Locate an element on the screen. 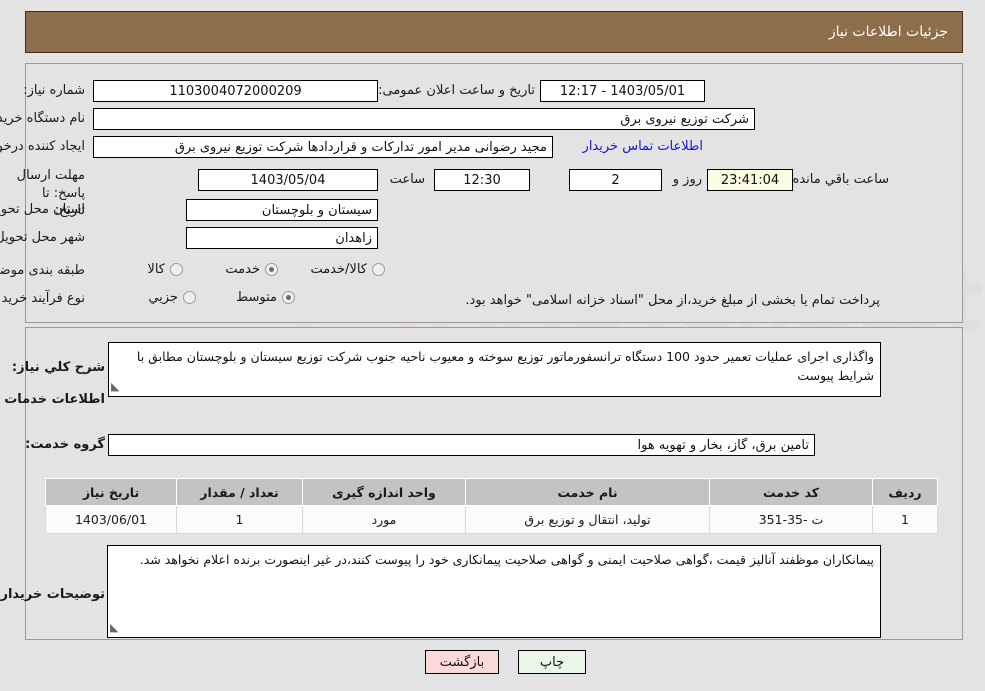 Image resolution: width=985 pixels, height=691 pixels. category-radio-kala: کالا is located at coordinates (165, 269).